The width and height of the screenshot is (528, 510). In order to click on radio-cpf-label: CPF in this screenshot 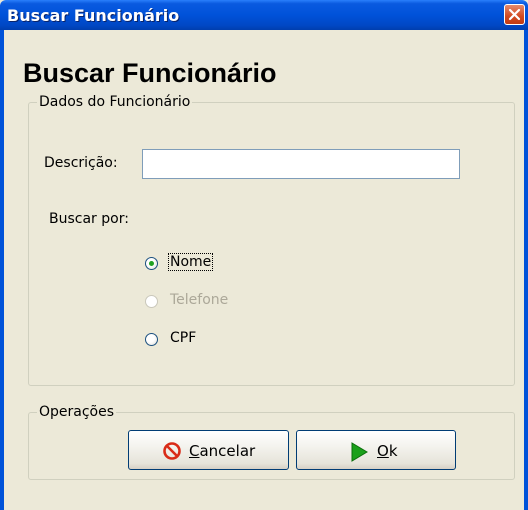, I will do `click(183, 338)`.